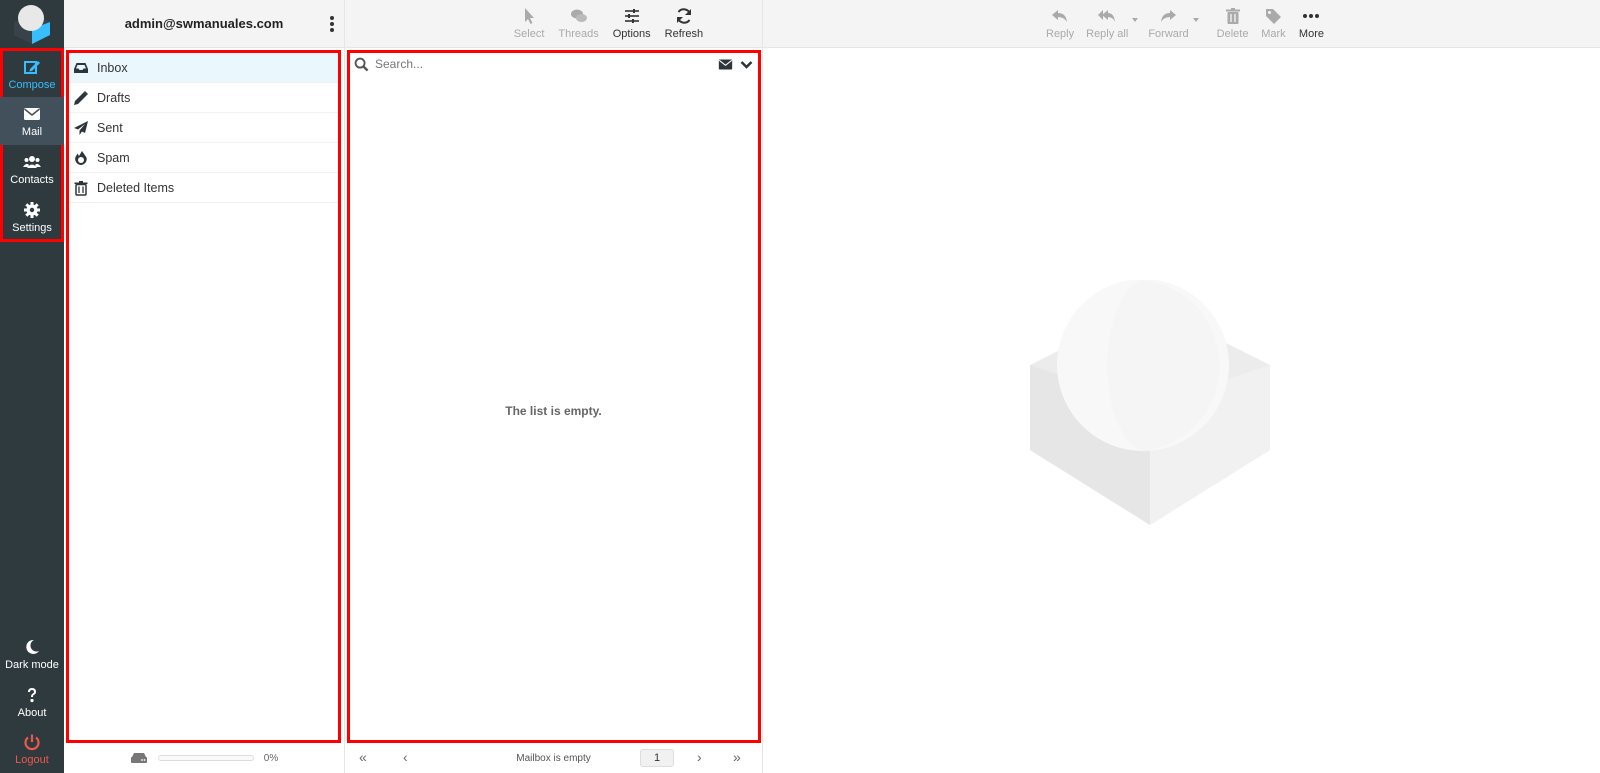  What do you see at coordinates (32, 161) in the screenshot?
I see `users-icon` at bounding box center [32, 161].